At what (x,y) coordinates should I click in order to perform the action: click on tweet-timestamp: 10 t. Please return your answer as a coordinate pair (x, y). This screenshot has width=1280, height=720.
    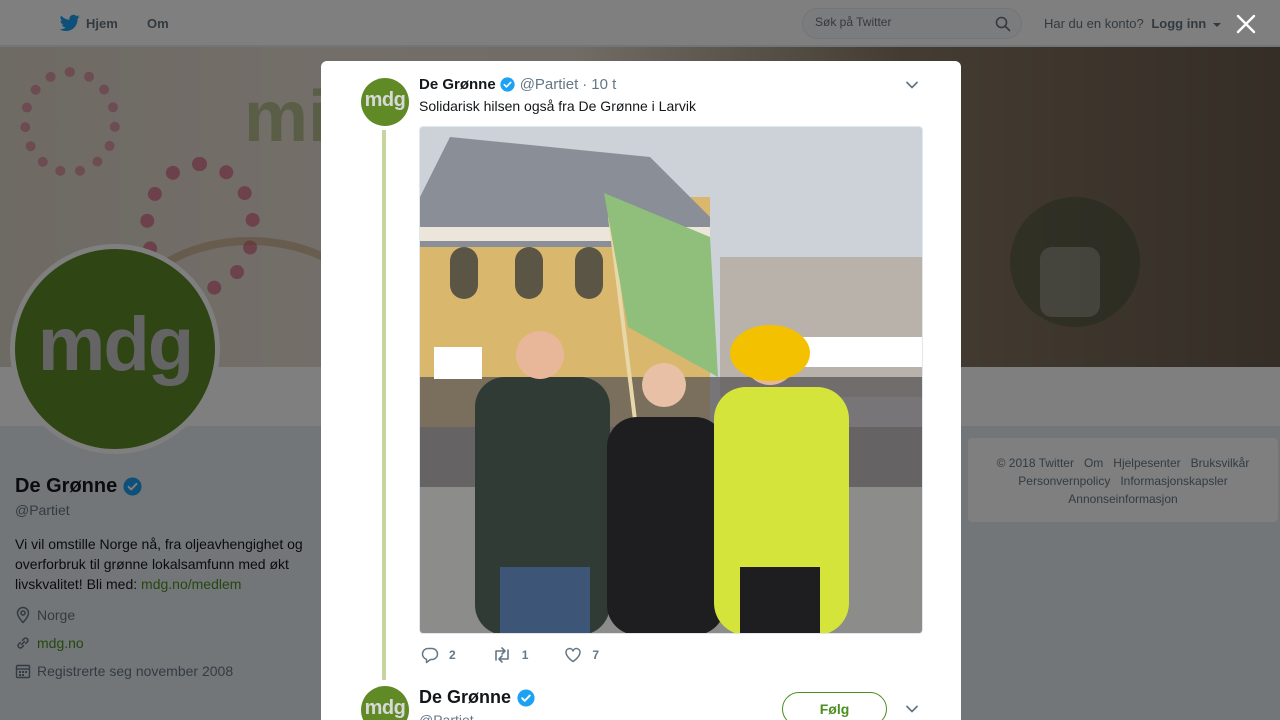
    Looking at the image, I should click on (603, 84).